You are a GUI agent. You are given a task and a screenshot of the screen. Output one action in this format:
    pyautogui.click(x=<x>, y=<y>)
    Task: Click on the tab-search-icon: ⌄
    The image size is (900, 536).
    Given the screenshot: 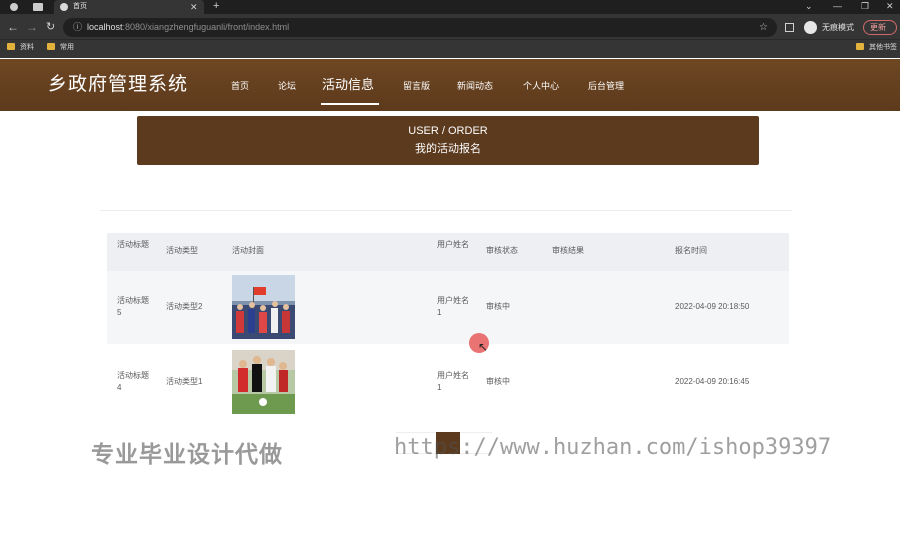 What is the action you would take?
    pyautogui.click(x=809, y=6)
    